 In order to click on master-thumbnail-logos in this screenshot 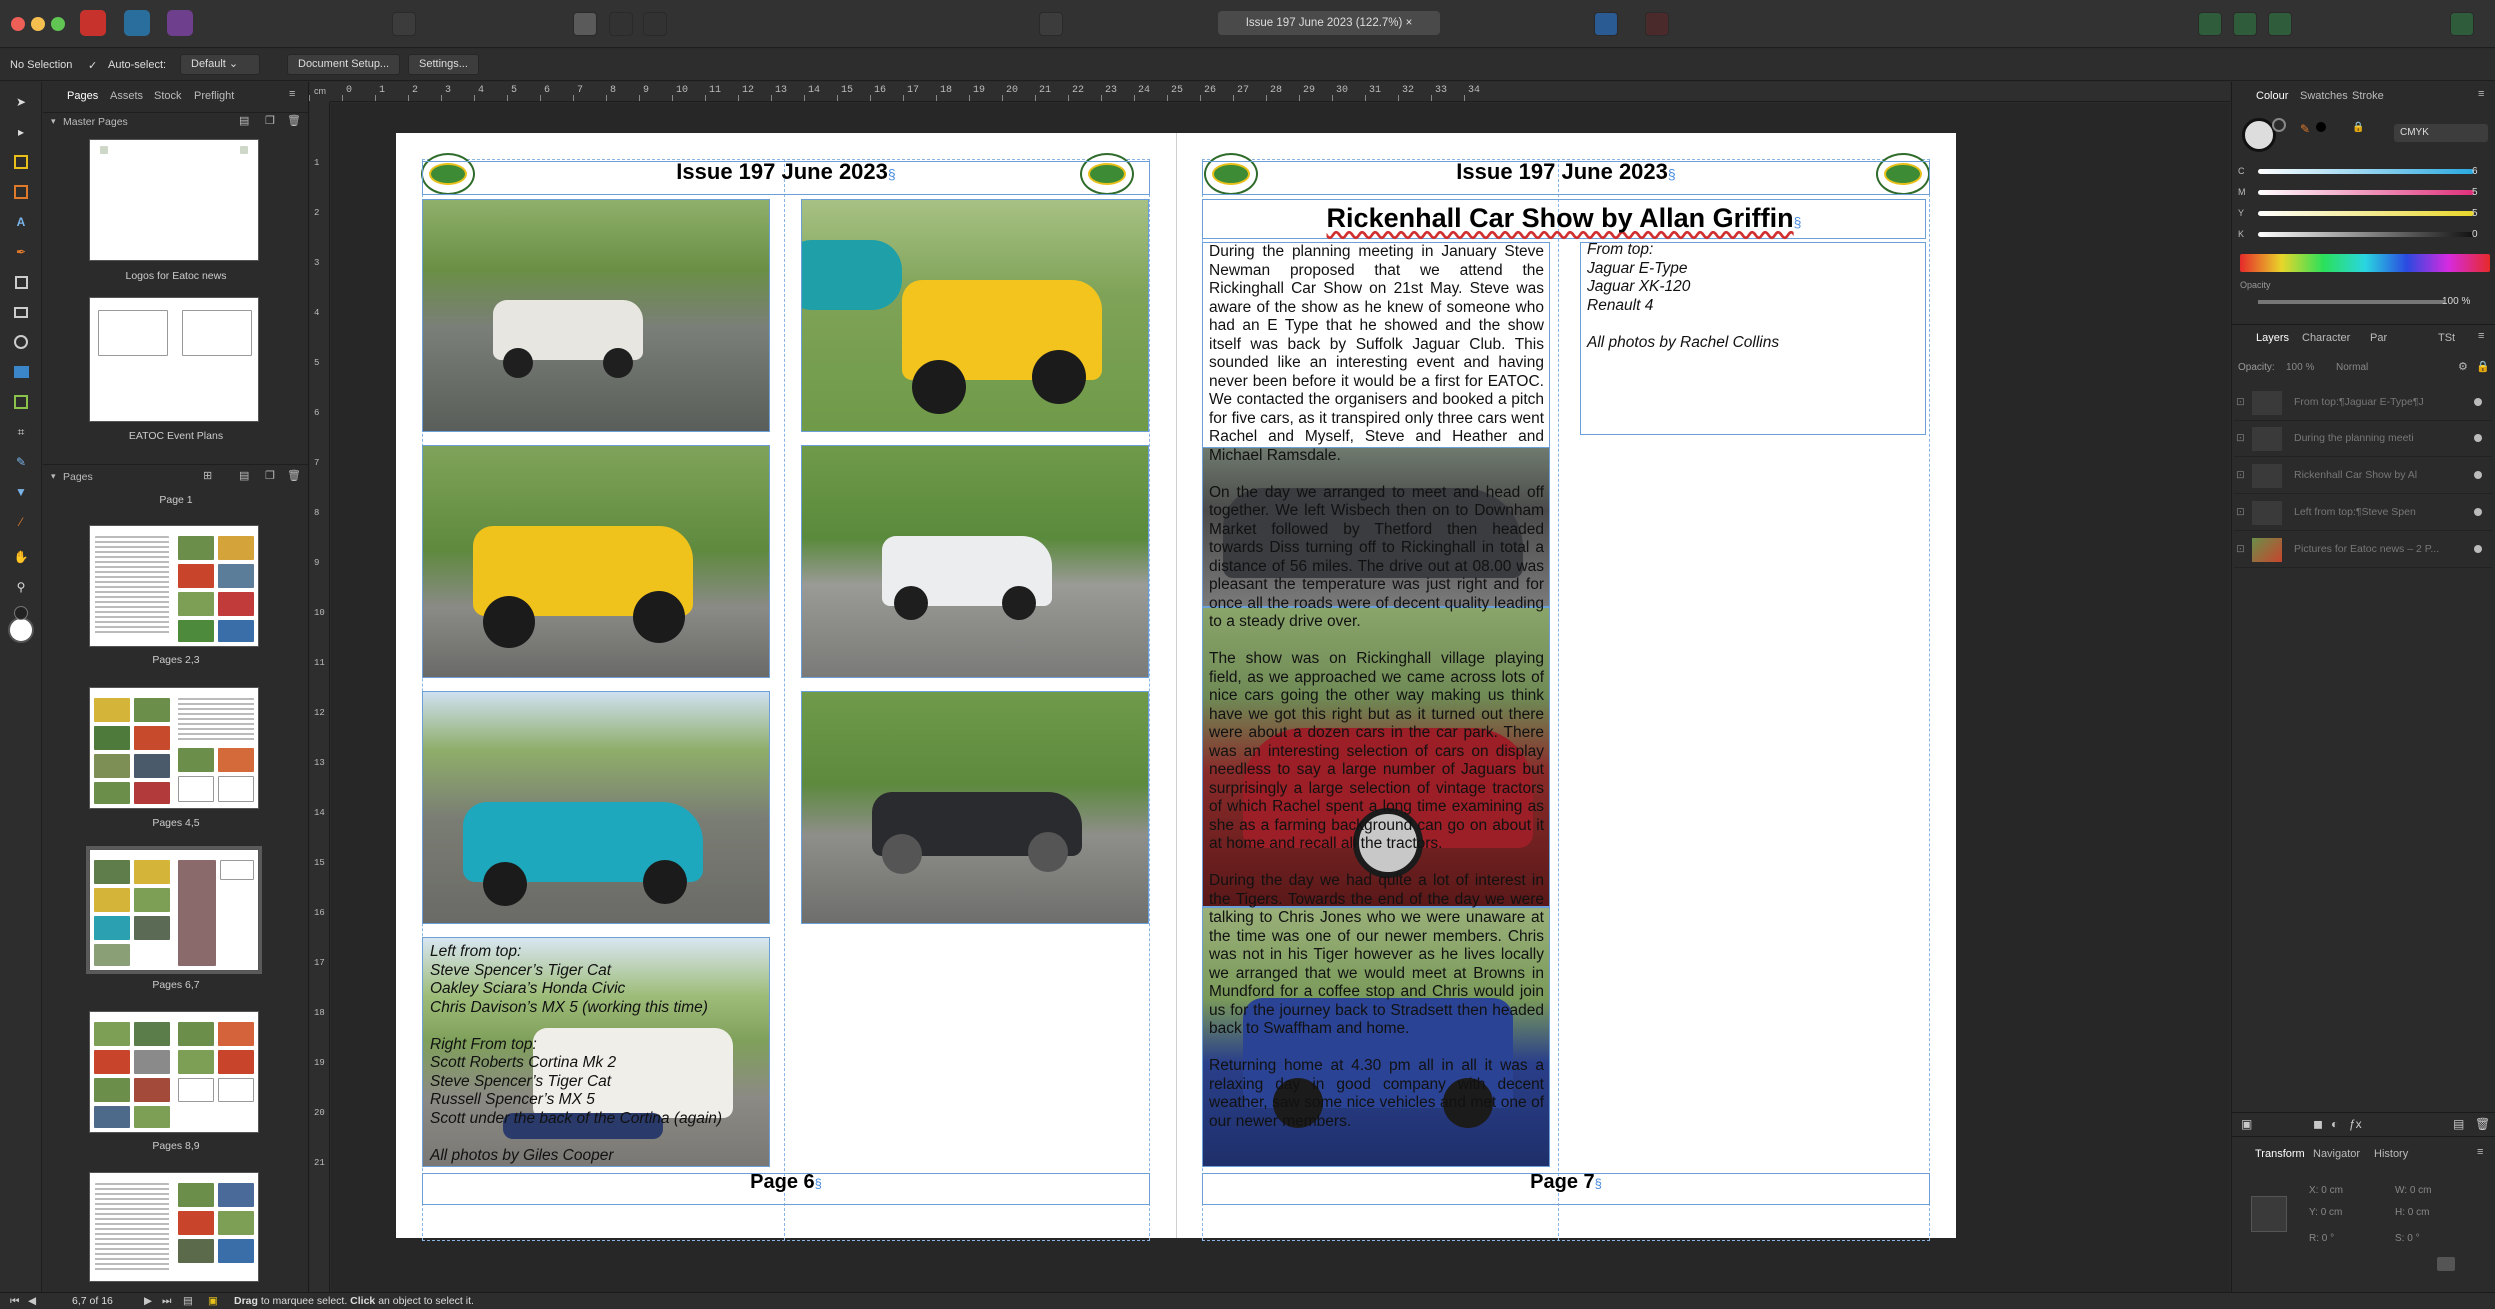, I will do `click(174, 200)`.